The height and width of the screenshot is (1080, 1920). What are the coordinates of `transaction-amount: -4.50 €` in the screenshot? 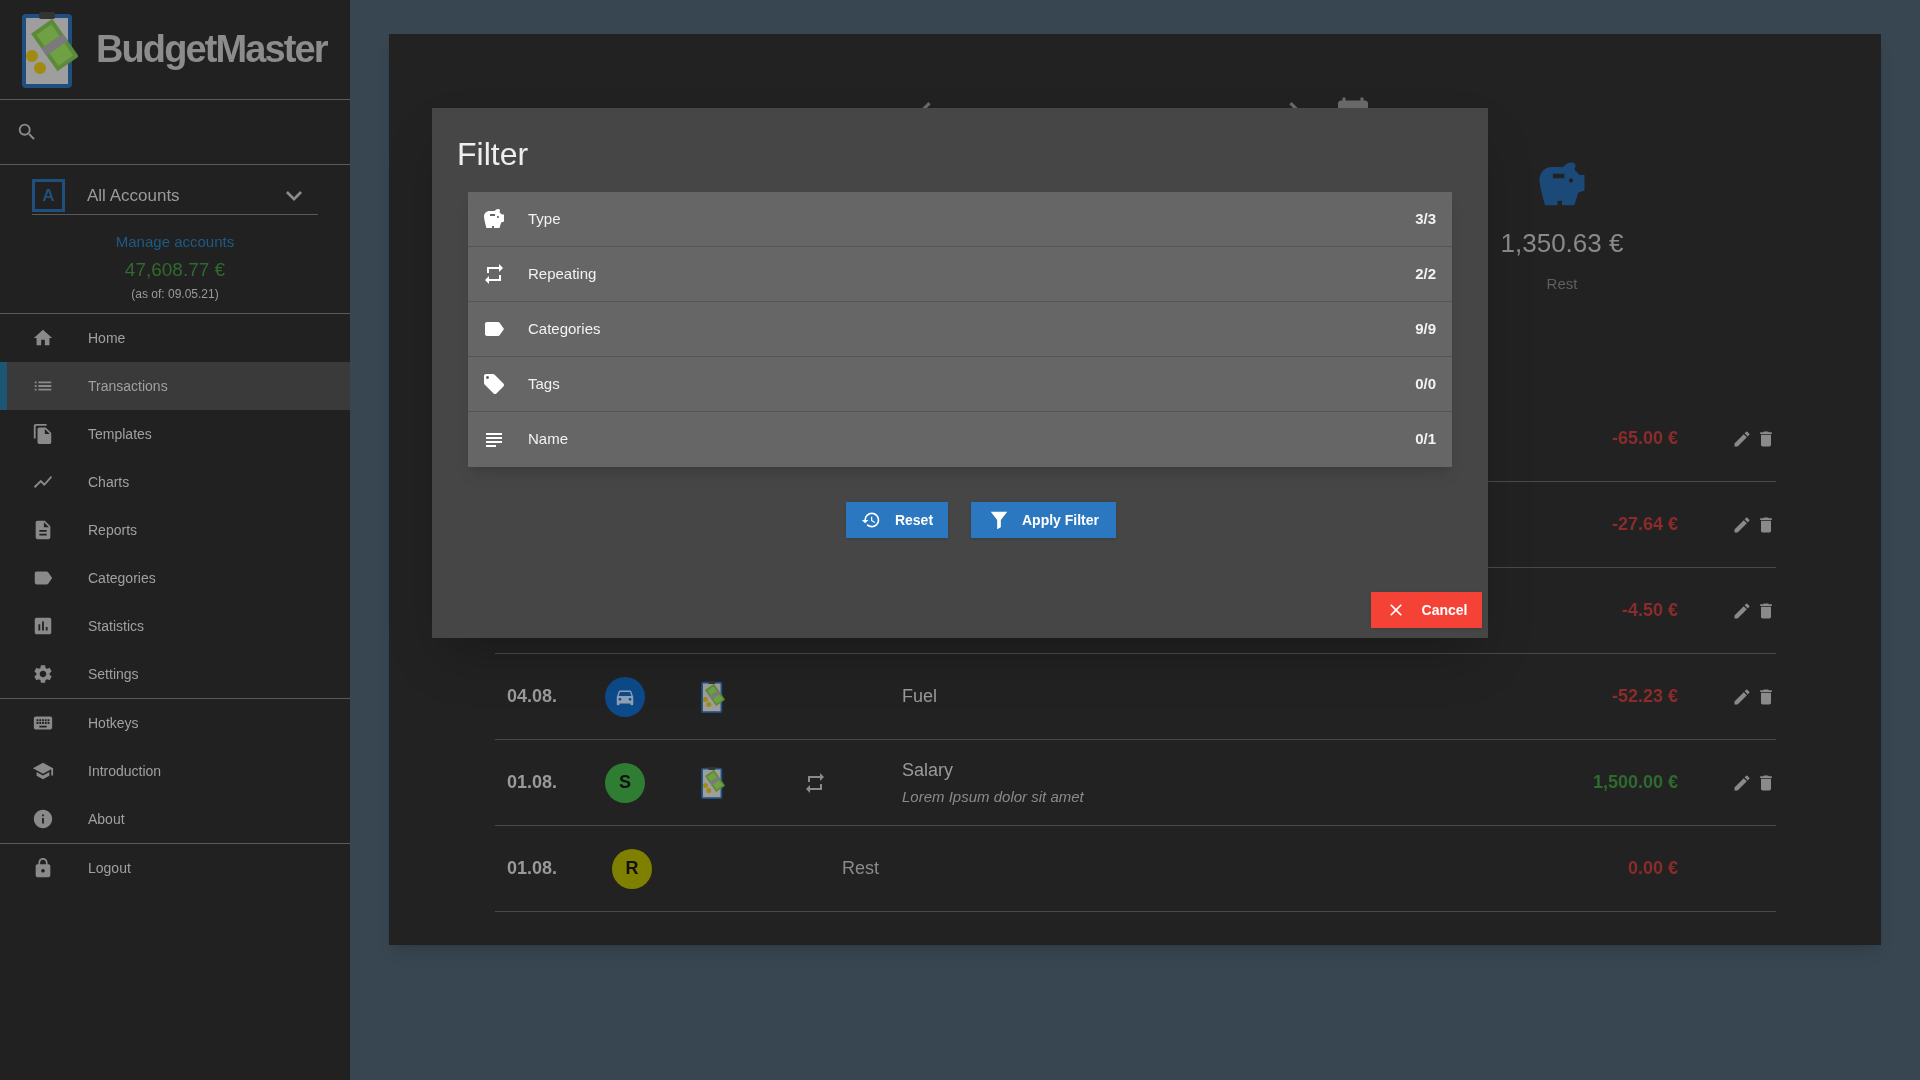 It's located at (1649, 610).